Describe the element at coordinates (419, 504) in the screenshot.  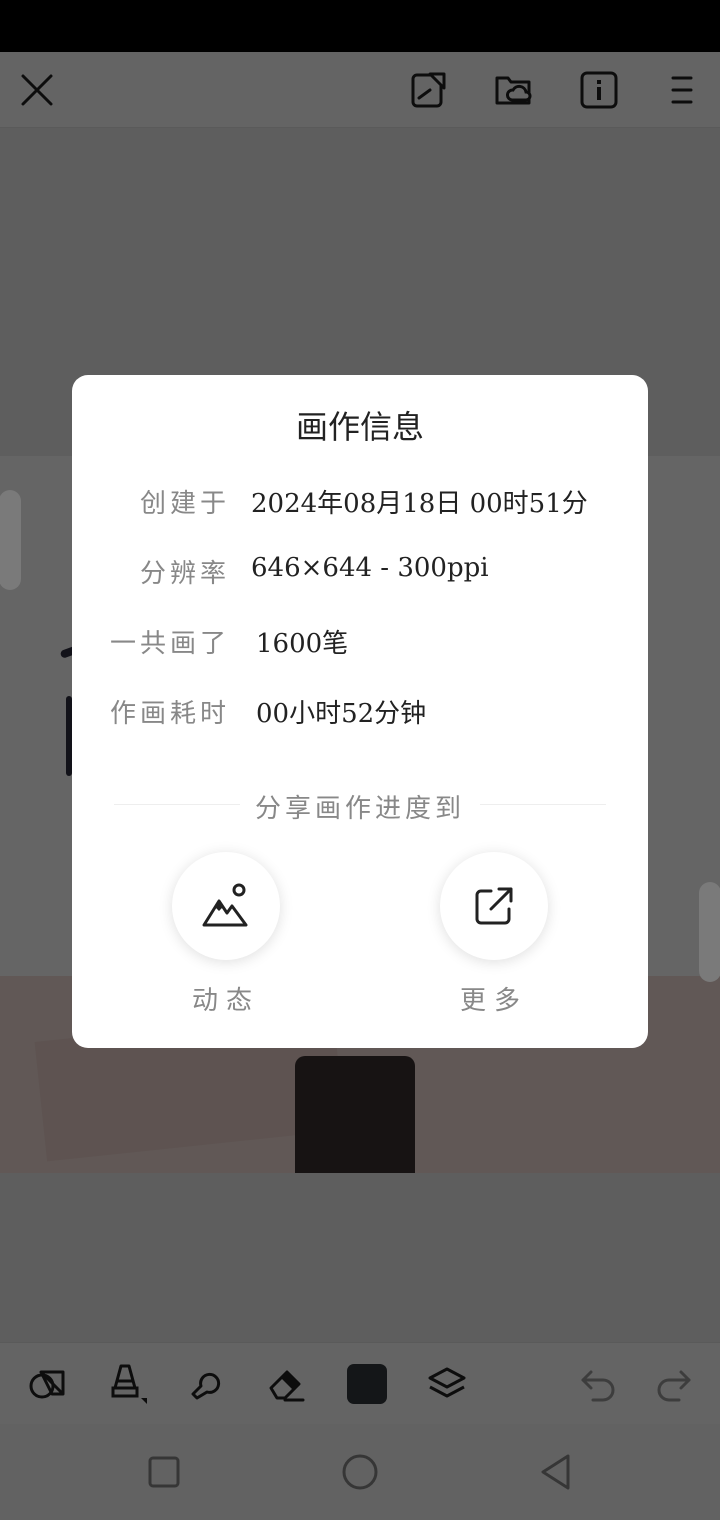
I see `info-value: 2024年08月18日 00时51分` at that location.